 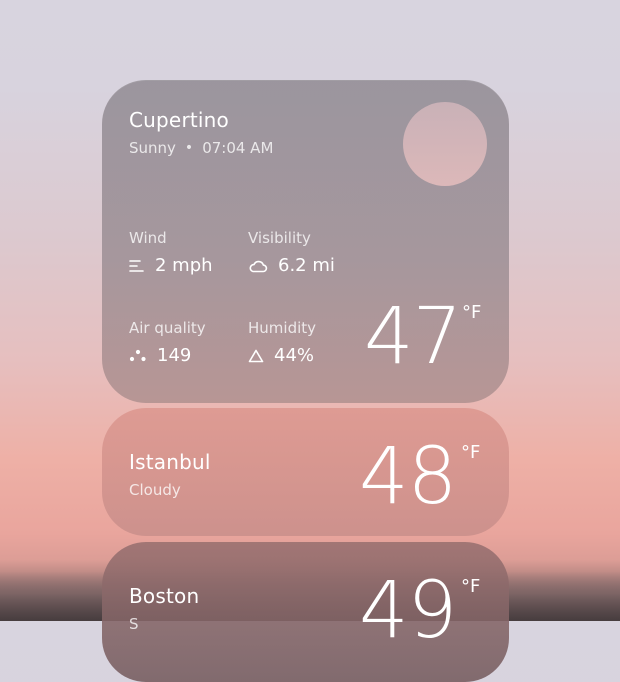 I want to click on air-quality-icon, so click(x=137, y=355).